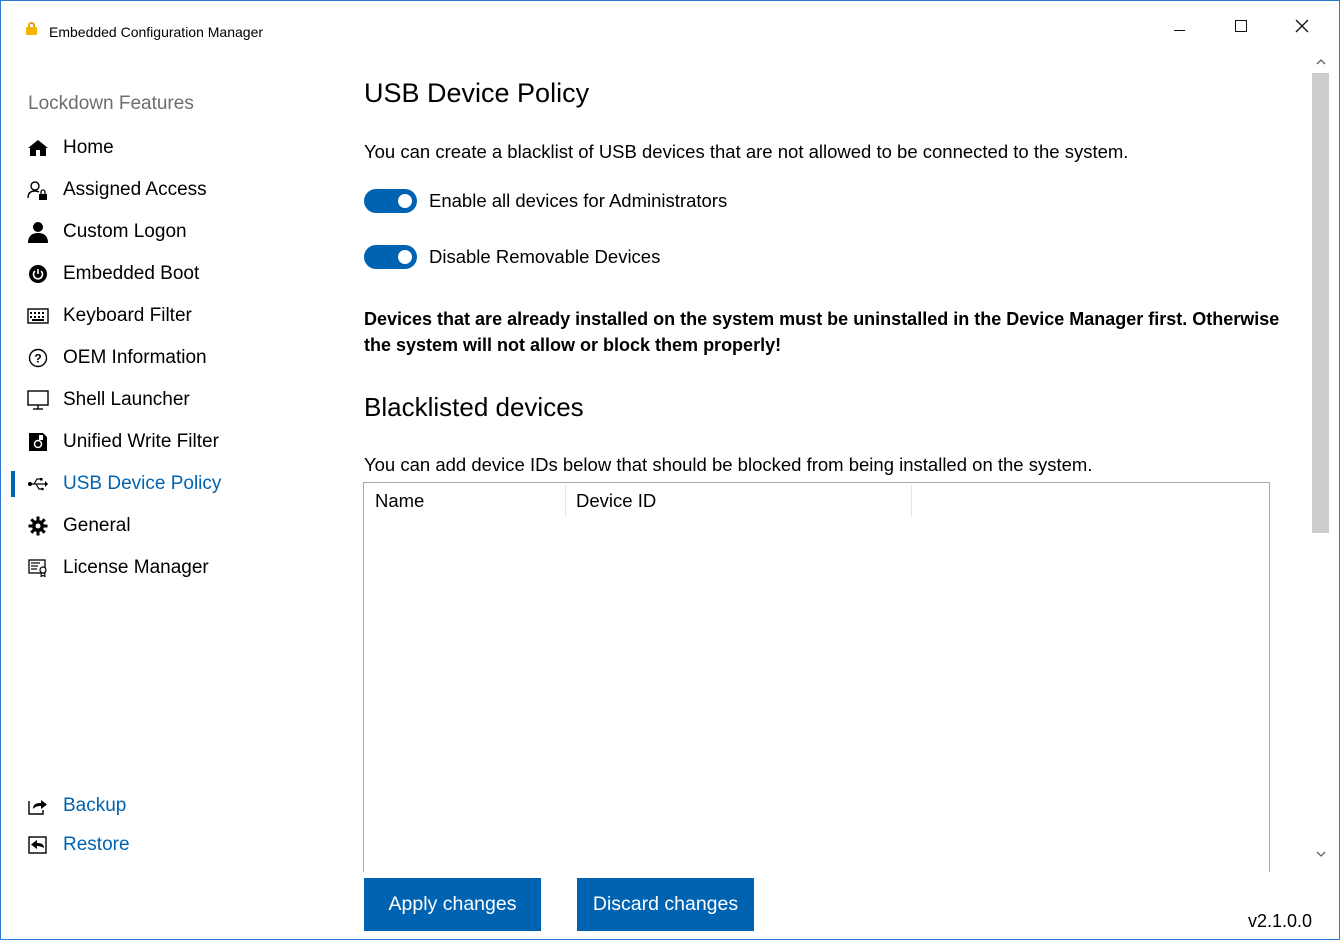  I want to click on sidebar-item-label: General, so click(97, 525).